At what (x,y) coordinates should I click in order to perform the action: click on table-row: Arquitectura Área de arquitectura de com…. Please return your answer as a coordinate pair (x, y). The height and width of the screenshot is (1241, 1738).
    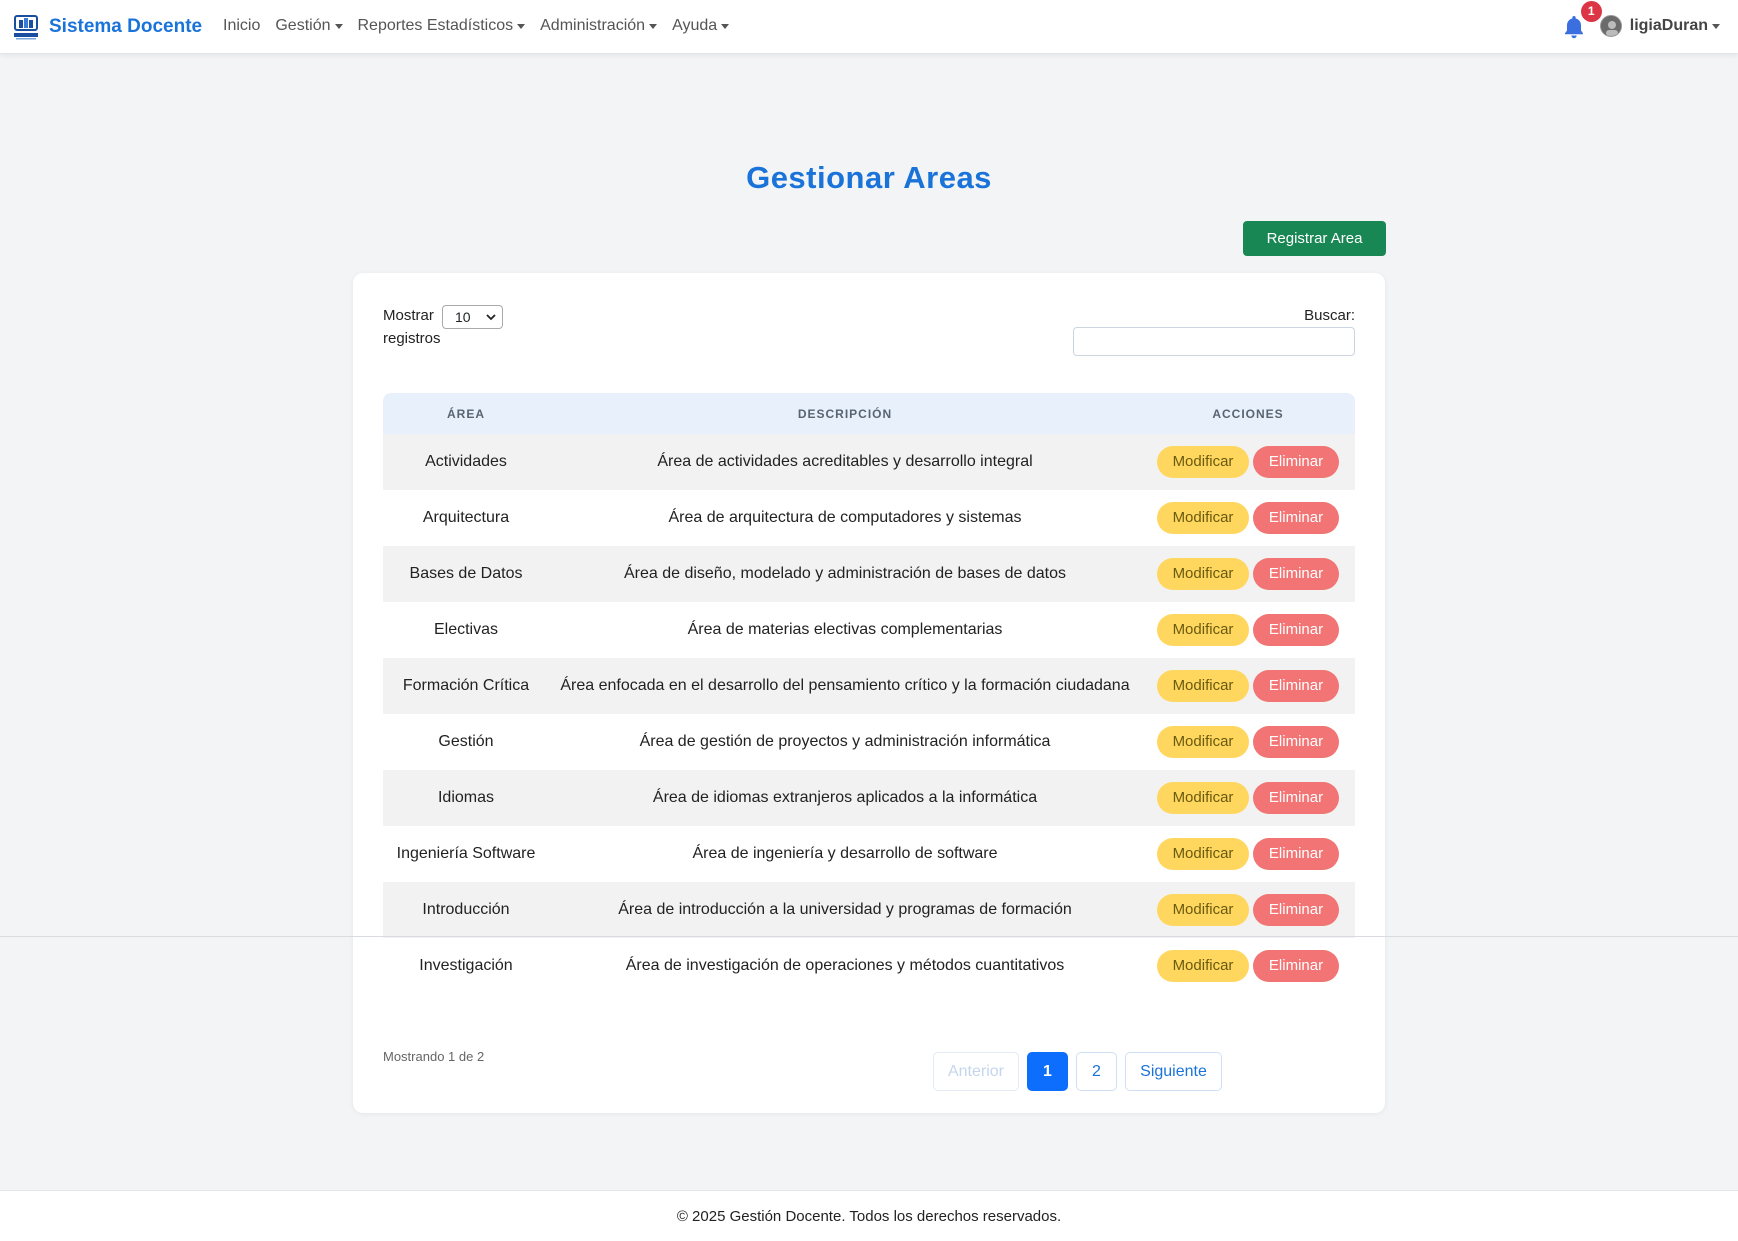
    Looking at the image, I should click on (869, 518).